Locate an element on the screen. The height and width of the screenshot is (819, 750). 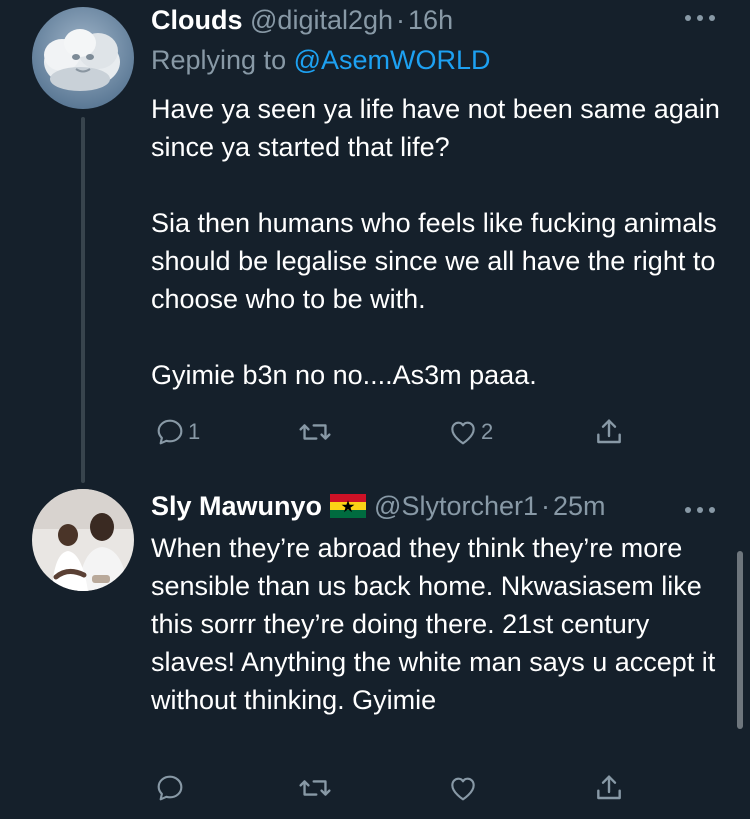
tweet-actions is located at coordinates (400, 788).